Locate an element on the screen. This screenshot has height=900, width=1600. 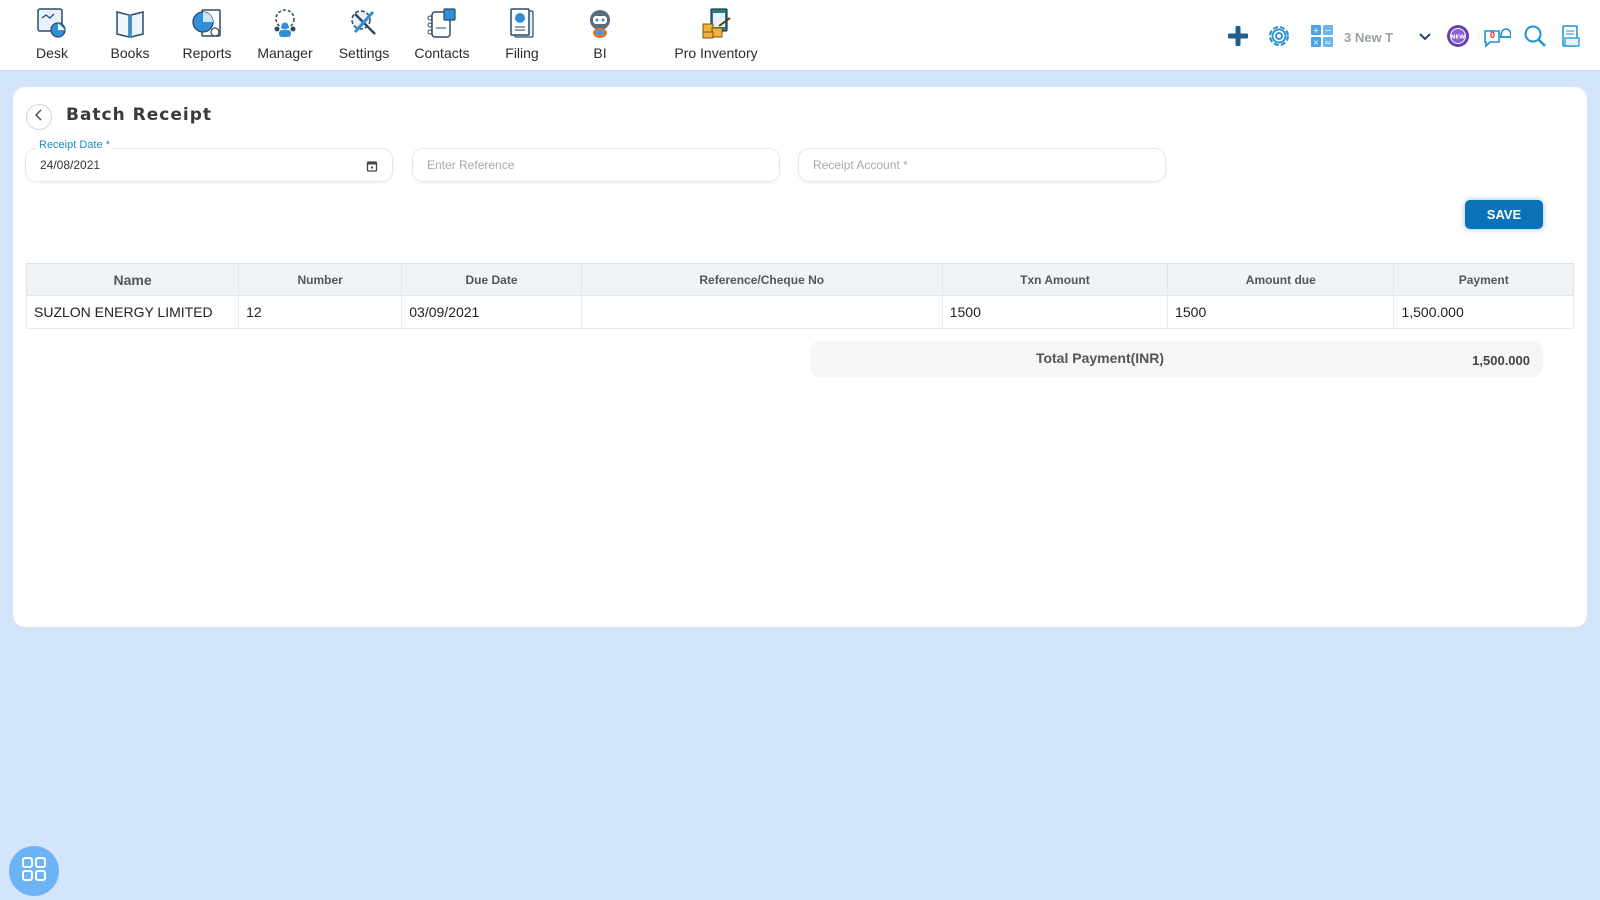
settings-button is located at coordinates (1279, 38).